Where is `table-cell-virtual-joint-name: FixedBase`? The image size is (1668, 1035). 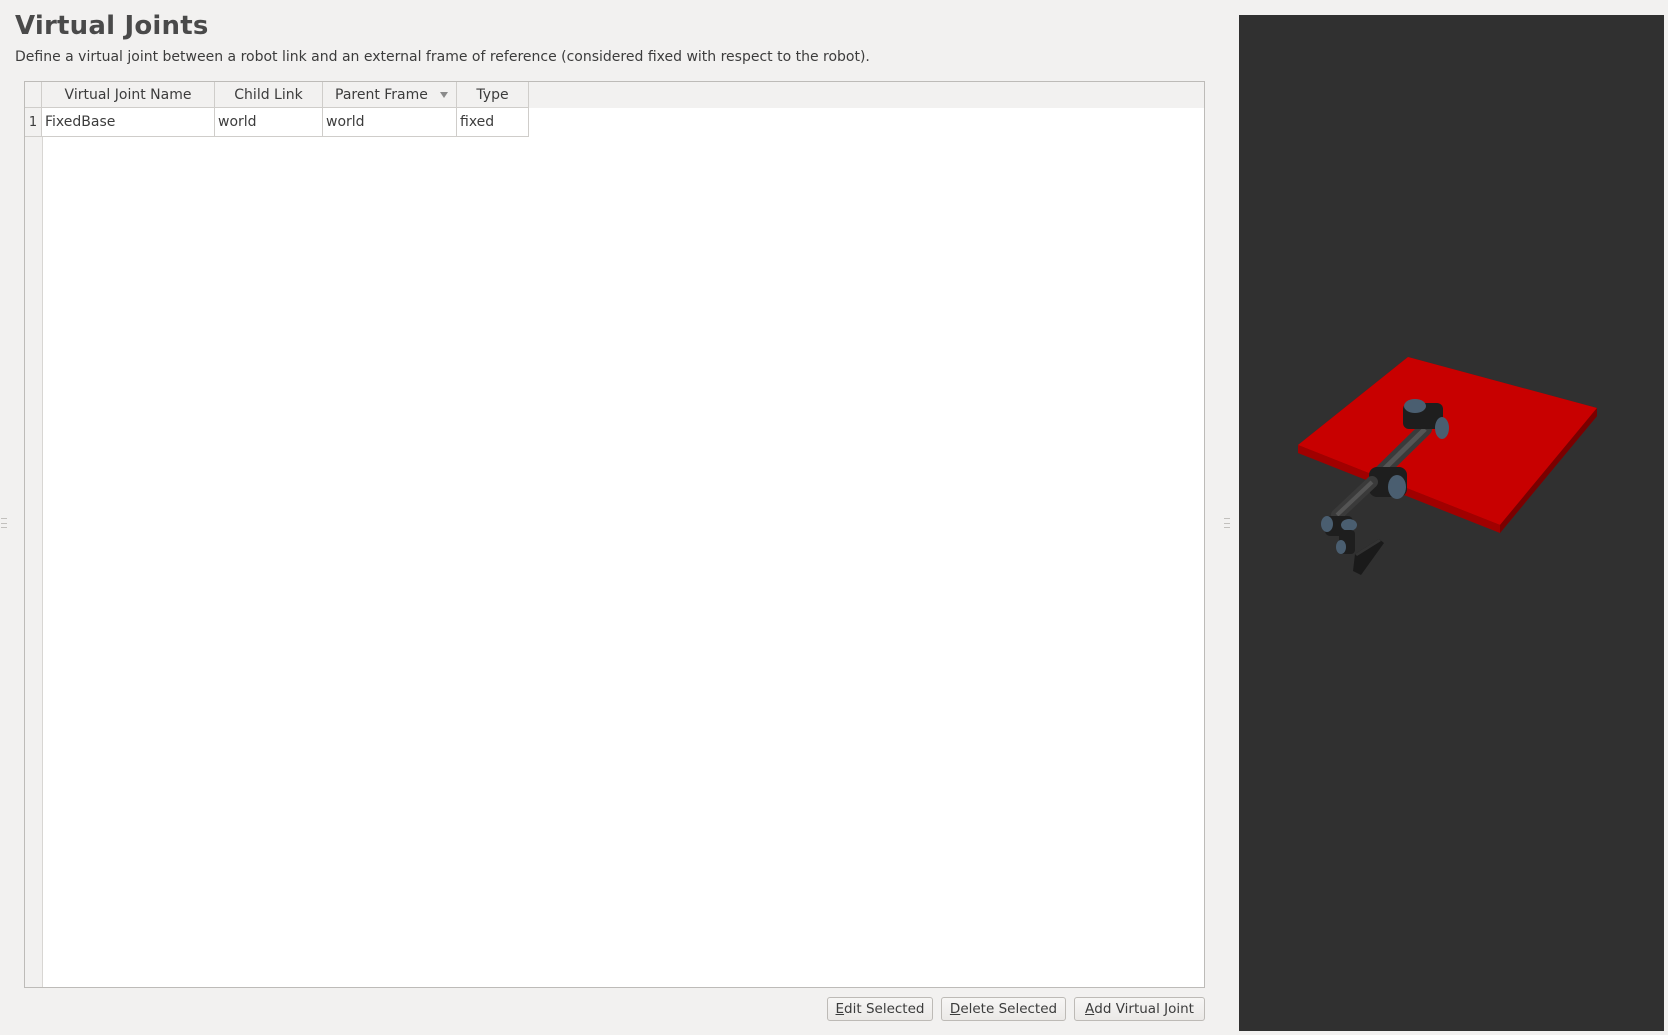
table-cell-virtual-joint-name: FixedBase is located at coordinates (128, 122).